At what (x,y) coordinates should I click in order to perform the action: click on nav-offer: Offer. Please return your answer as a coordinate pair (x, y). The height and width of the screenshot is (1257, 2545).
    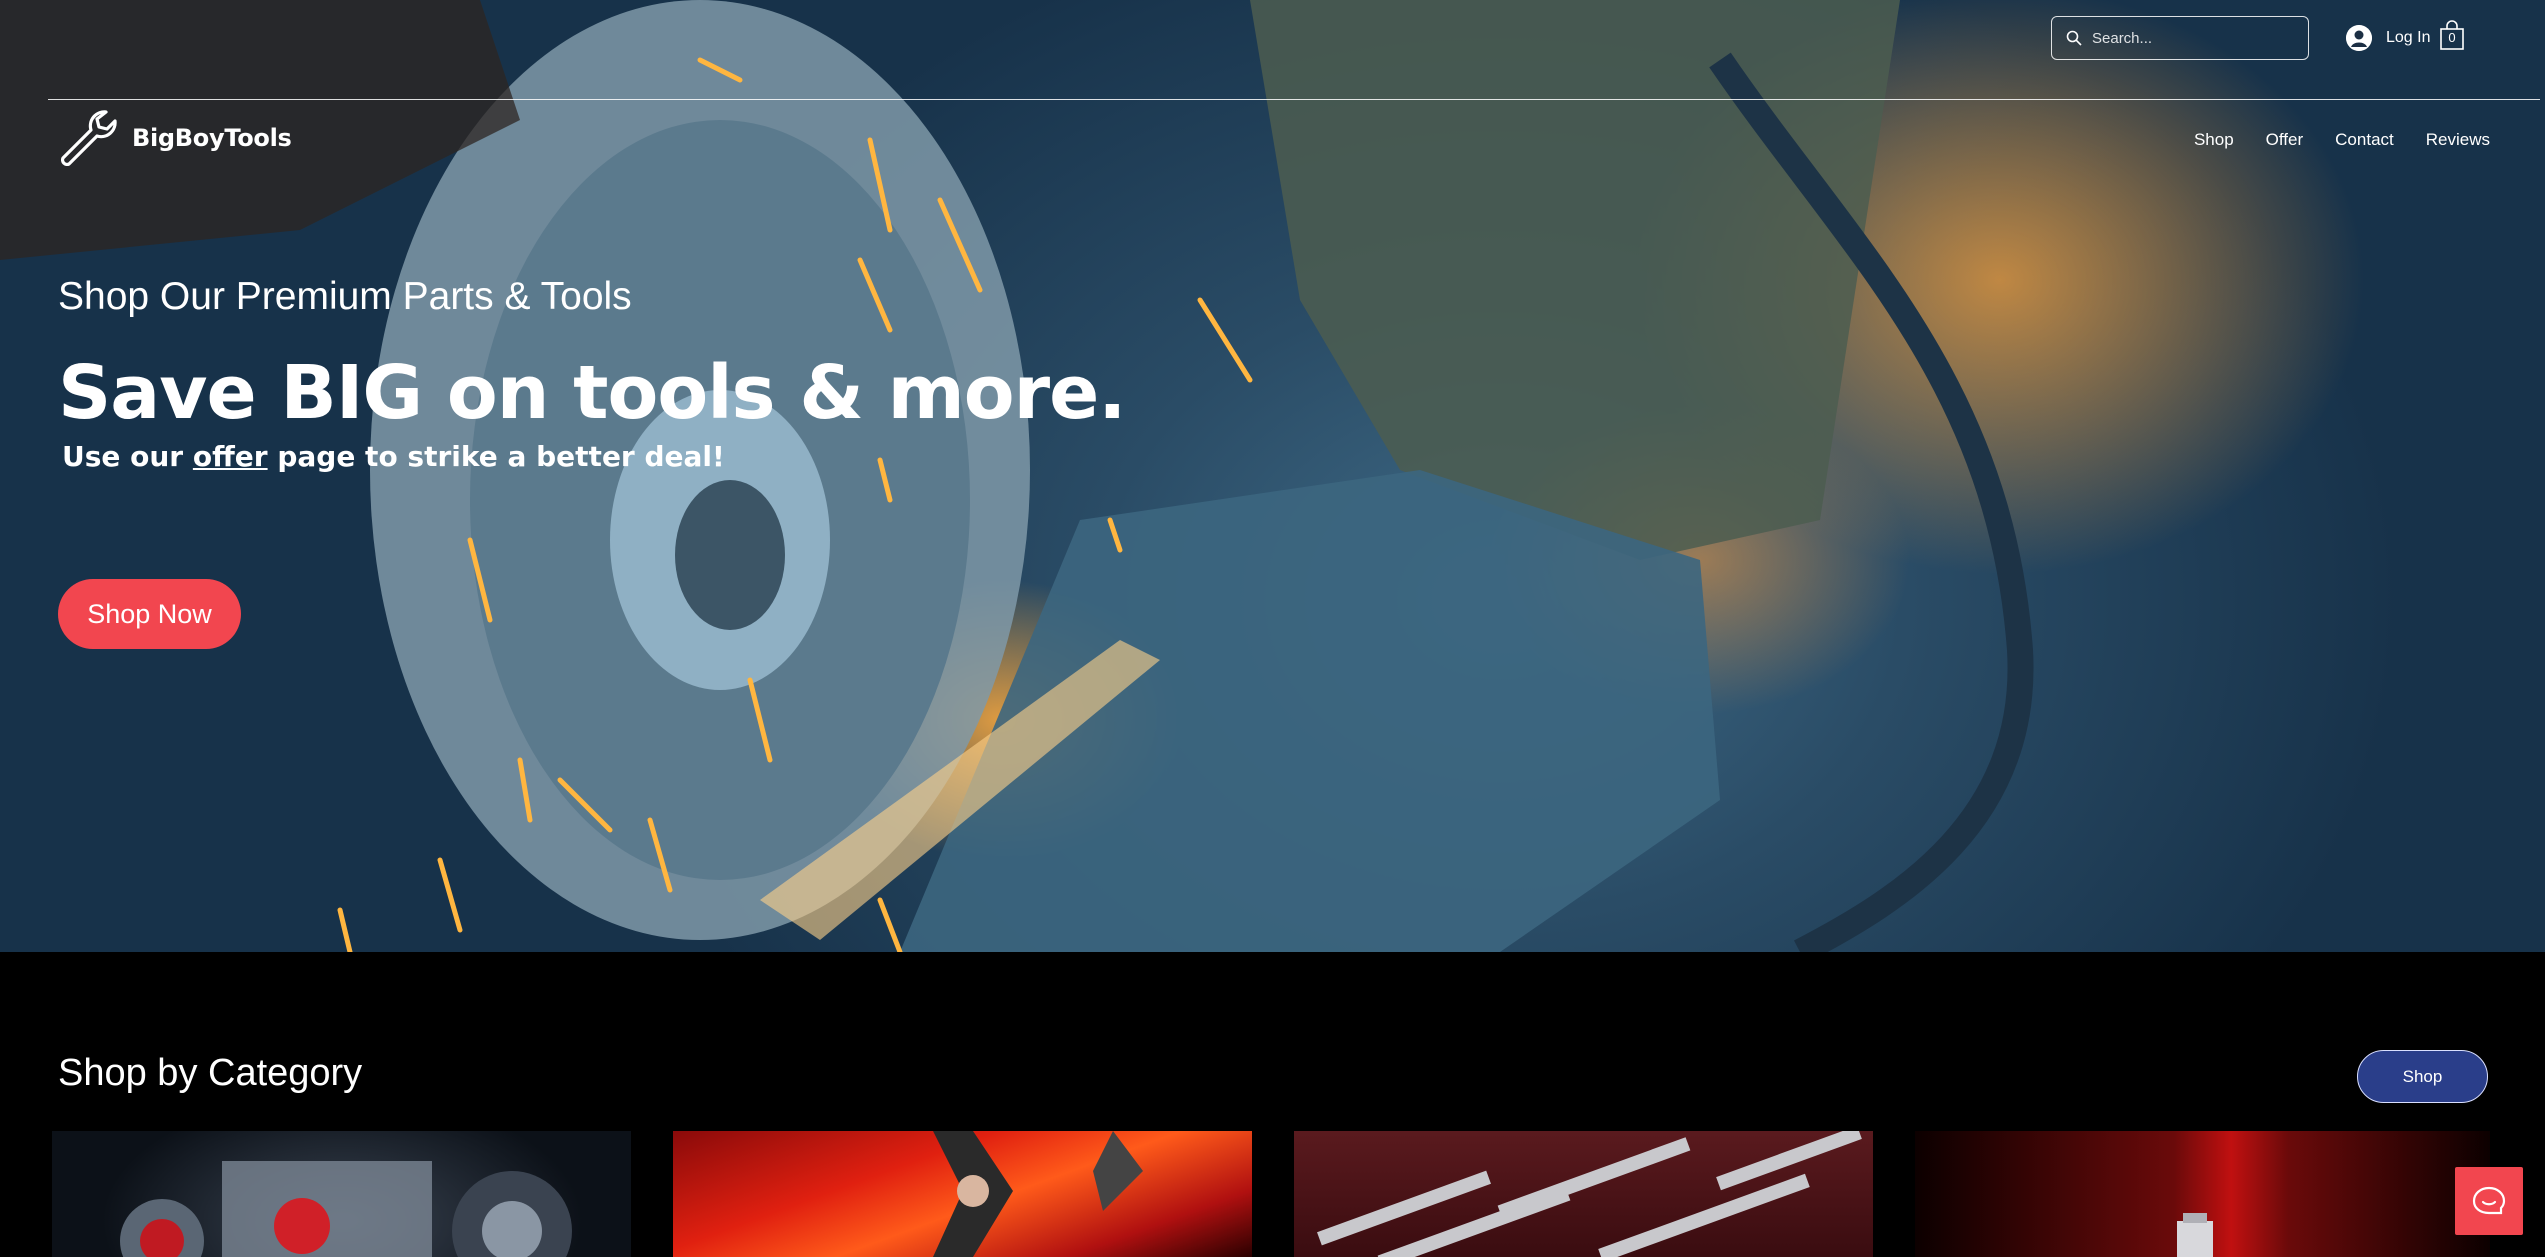
    Looking at the image, I should click on (2284, 140).